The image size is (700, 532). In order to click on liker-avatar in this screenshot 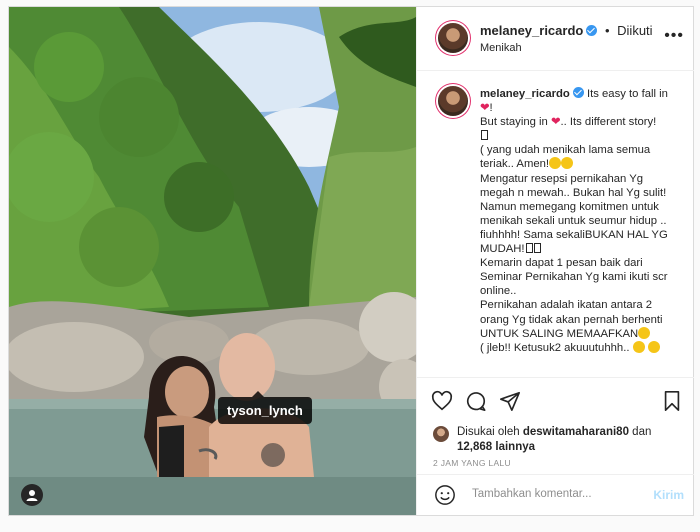, I will do `click(441, 434)`.